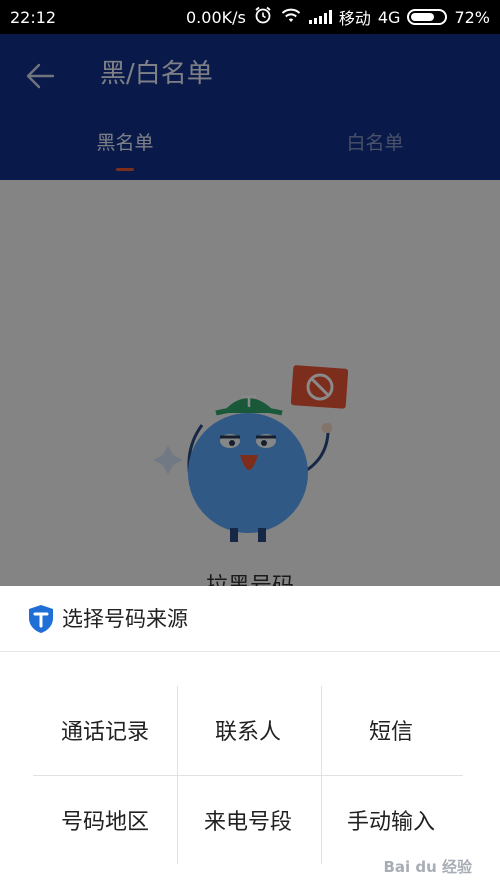  I want to click on battery-icon, so click(427, 17).